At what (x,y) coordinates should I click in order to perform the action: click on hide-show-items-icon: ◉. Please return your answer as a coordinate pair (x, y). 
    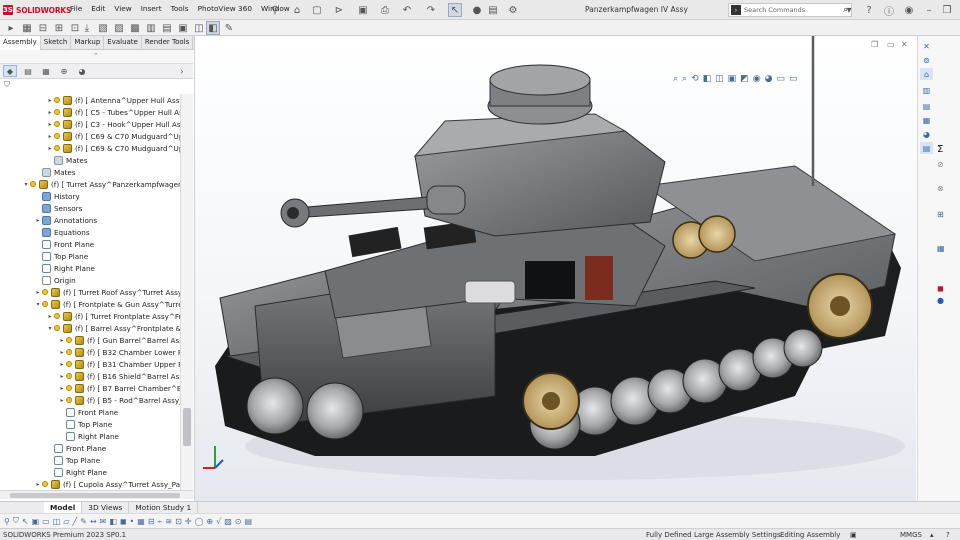
    Looking at the image, I should click on (757, 79).